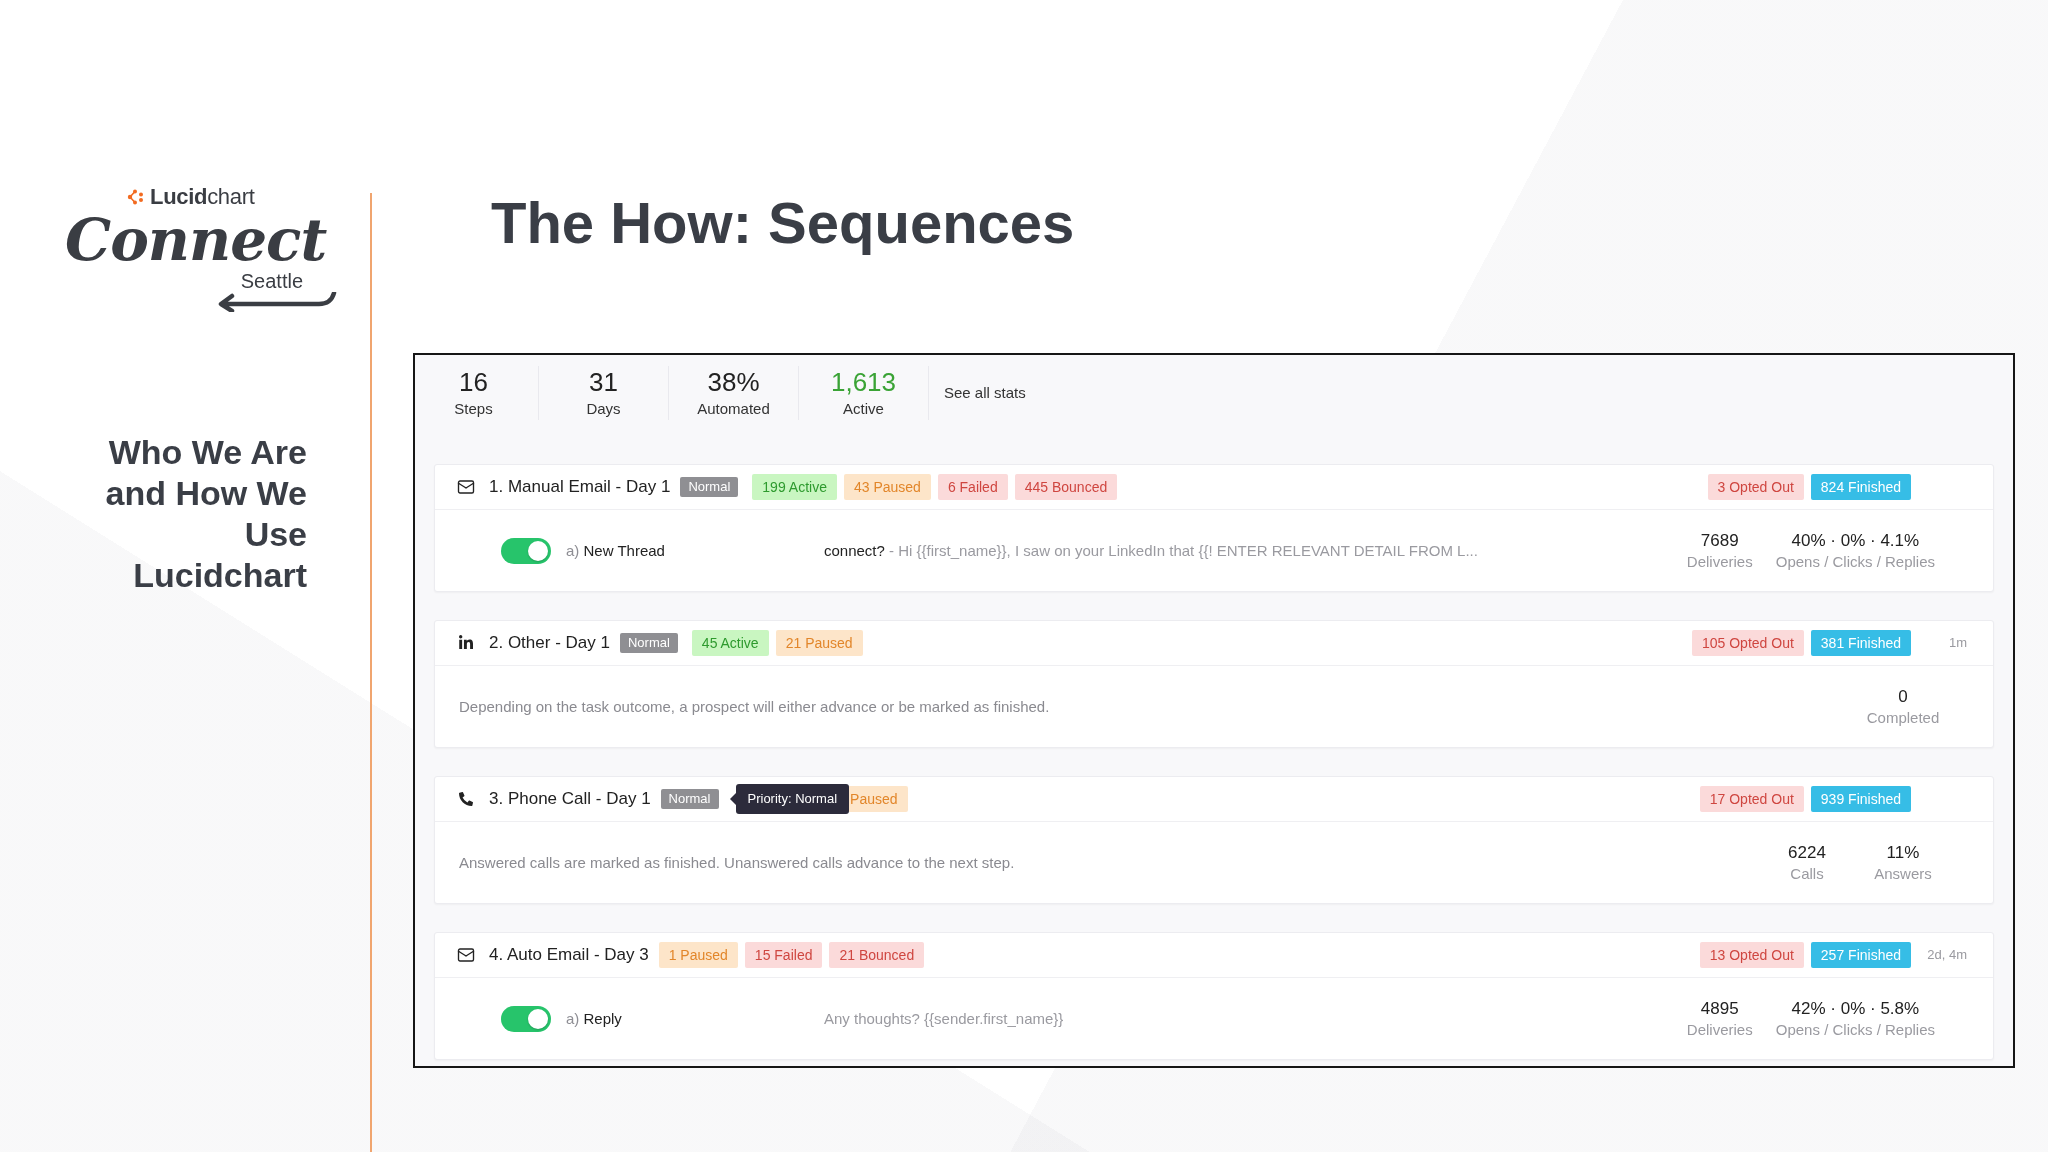 This screenshot has width=2048, height=1152. I want to click on stat-value: 42% · 0% · 5.8%, so click(1855, 1008).